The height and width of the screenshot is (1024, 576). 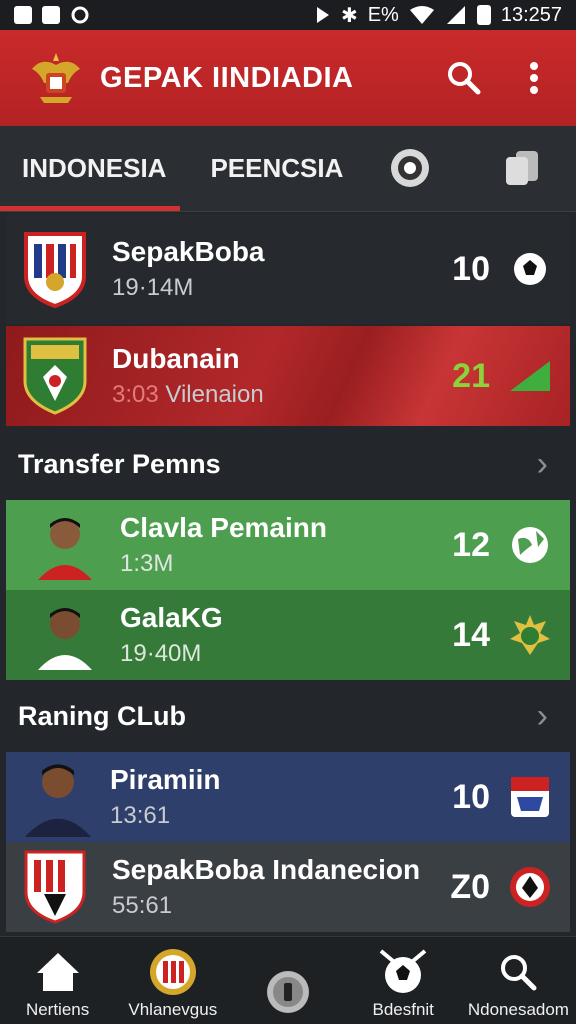 What do you see at coordinates (102, 715) in the screenshot?
I see `section-title: Raning CLub` at bounding box center [102, 715].